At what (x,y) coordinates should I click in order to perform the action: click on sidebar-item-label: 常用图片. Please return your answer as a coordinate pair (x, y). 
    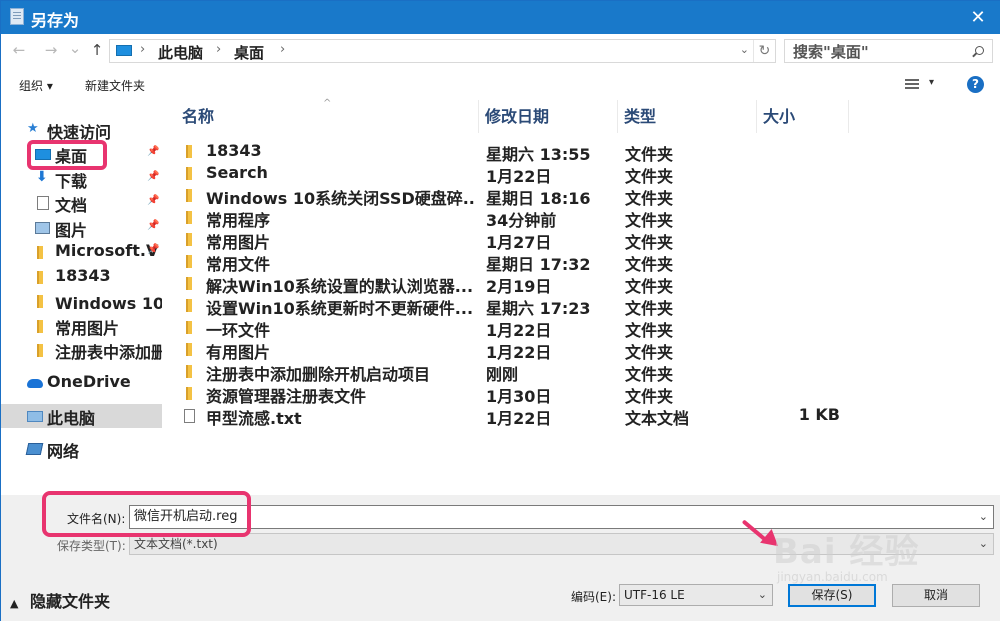
    Looking at the image, I should click on (87, 328).